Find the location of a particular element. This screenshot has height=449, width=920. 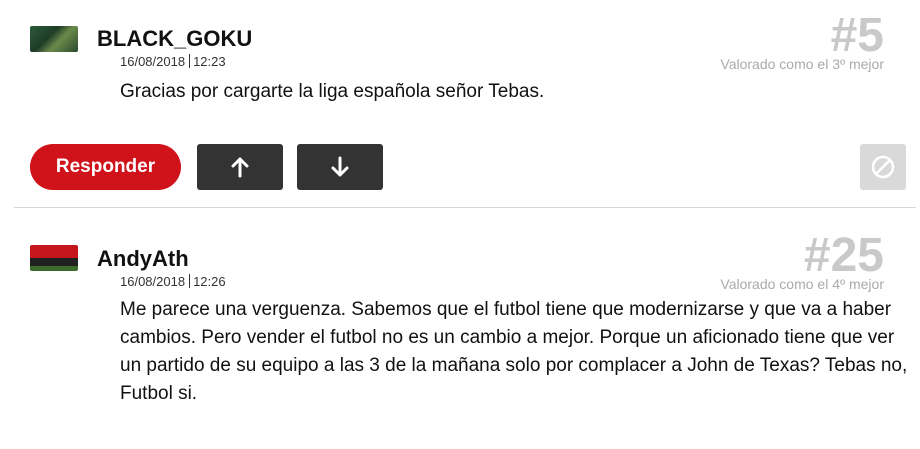

arrow-up-icon is located at coordinates (240, 167).